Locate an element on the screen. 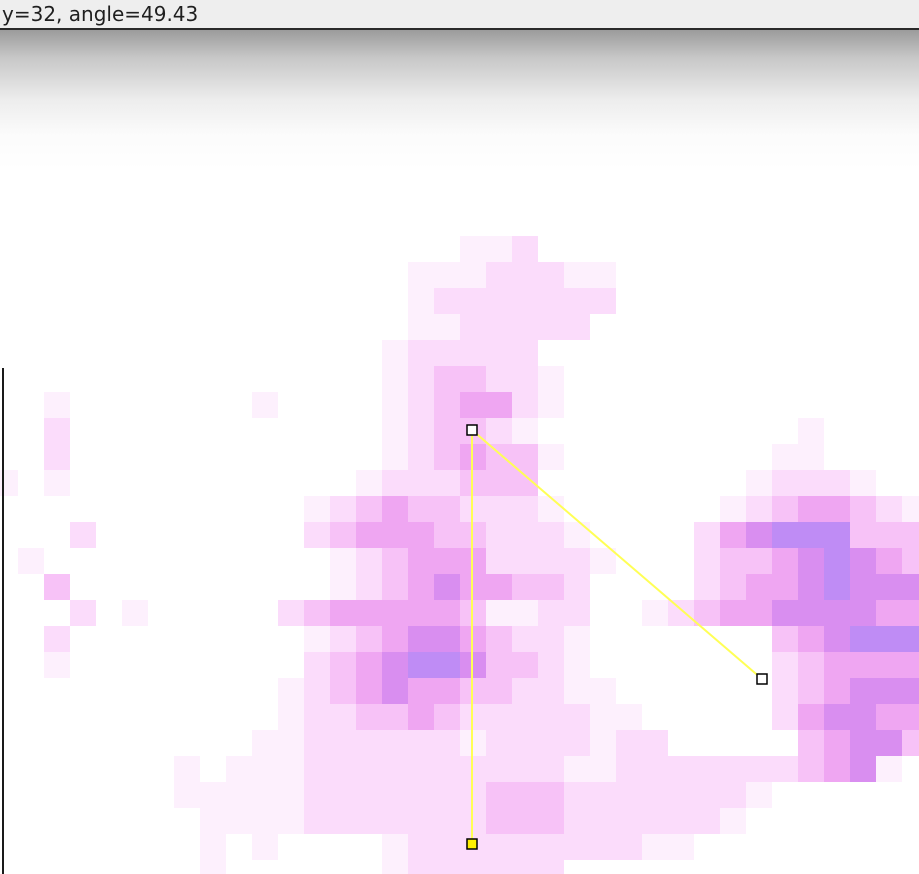 The width and height of the screenshot is (919, 874). arm-end-handle is located at coordinates (762, 679).